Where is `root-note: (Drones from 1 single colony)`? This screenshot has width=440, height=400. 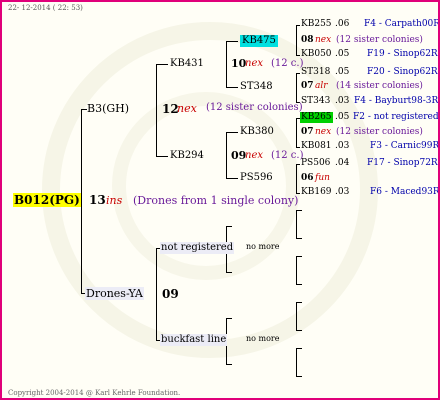
root-note: (Drones from 1 single colony) is located at coordinates (216, 200).